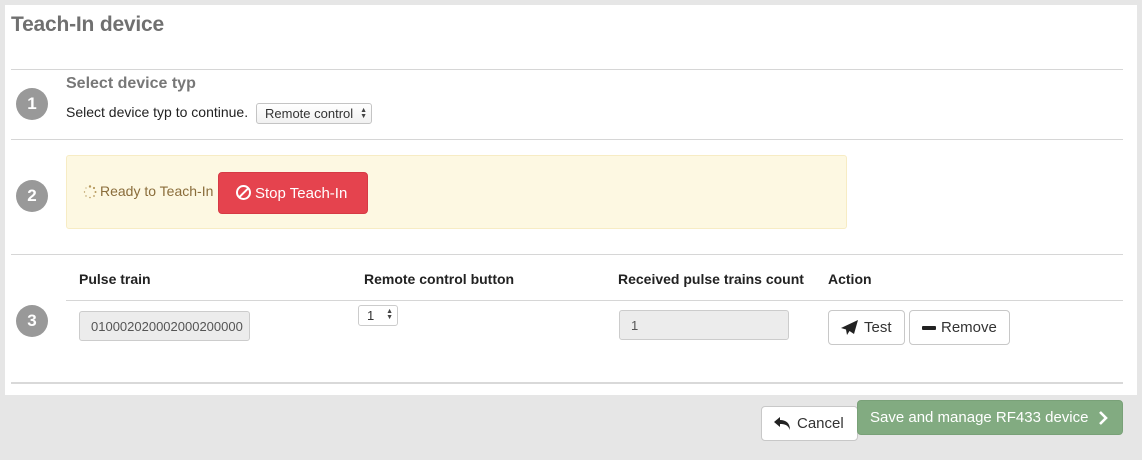  I want to click on device-type-select-value: Remote control, so click(309, 113).